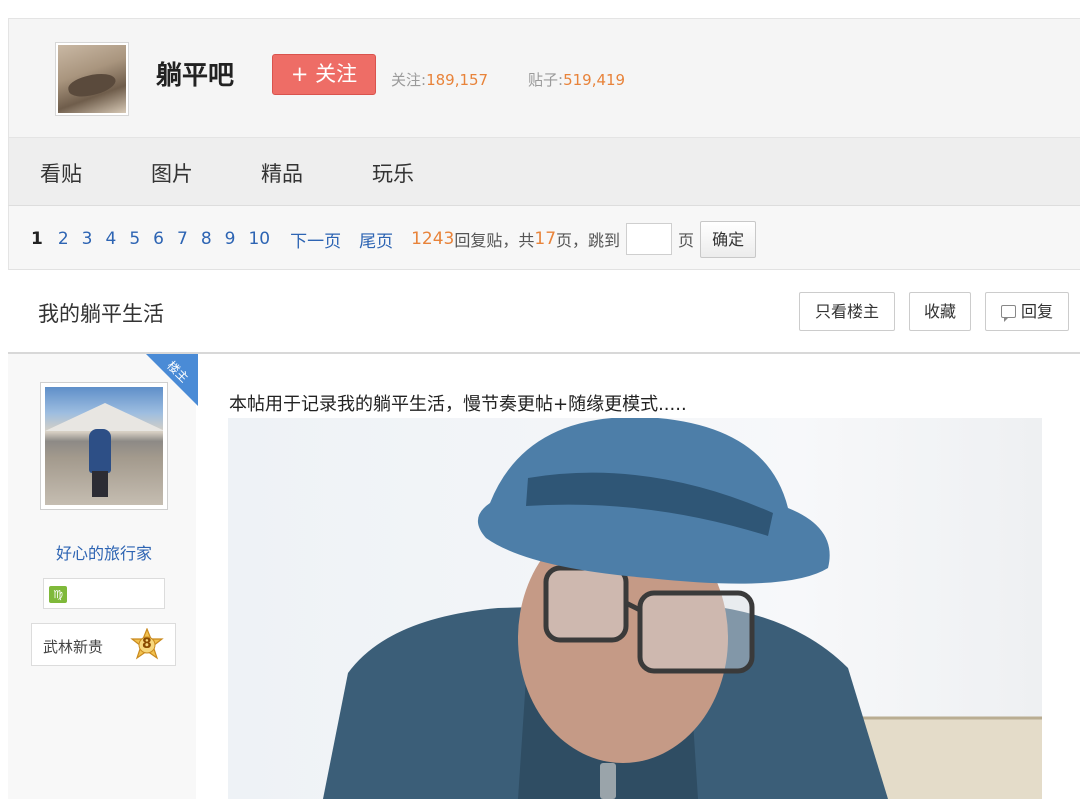 This screenshot has height=799, width=1080. I want to click on page-link: 2, so click(63, 239).